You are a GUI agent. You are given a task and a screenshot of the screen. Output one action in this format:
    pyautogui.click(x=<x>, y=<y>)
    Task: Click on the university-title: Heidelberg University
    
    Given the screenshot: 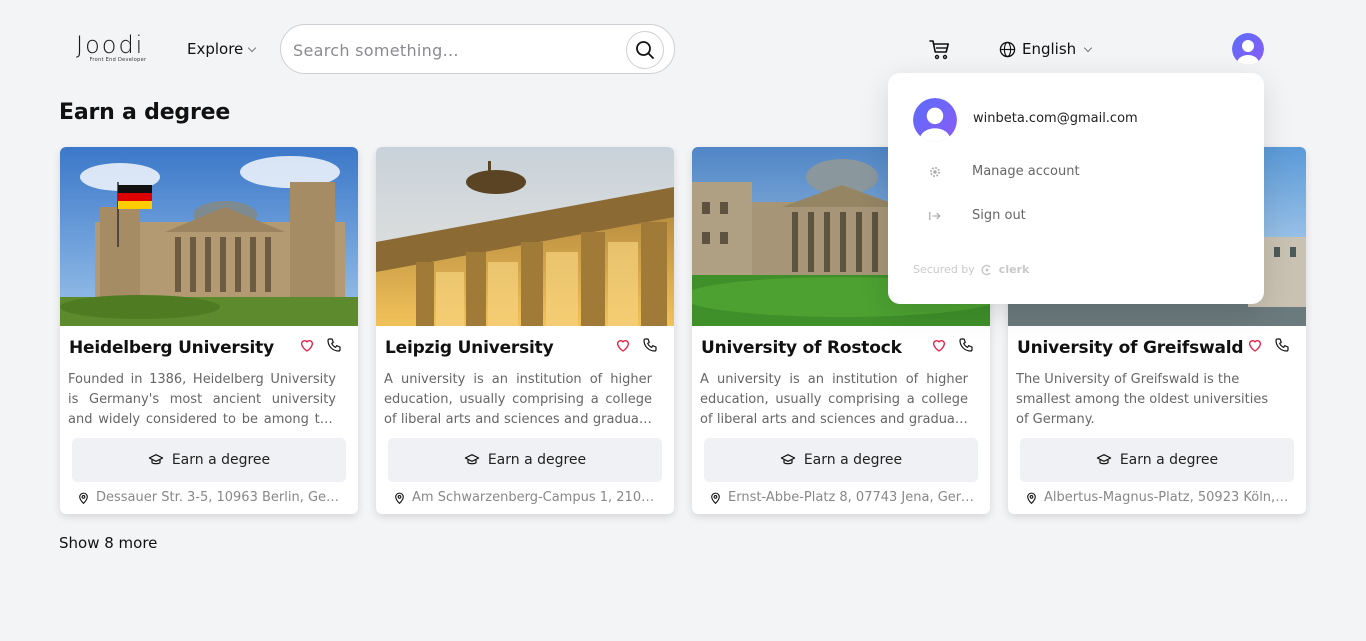 What is the action you would take?
    pyautogui.click(x=171, y=348)
    